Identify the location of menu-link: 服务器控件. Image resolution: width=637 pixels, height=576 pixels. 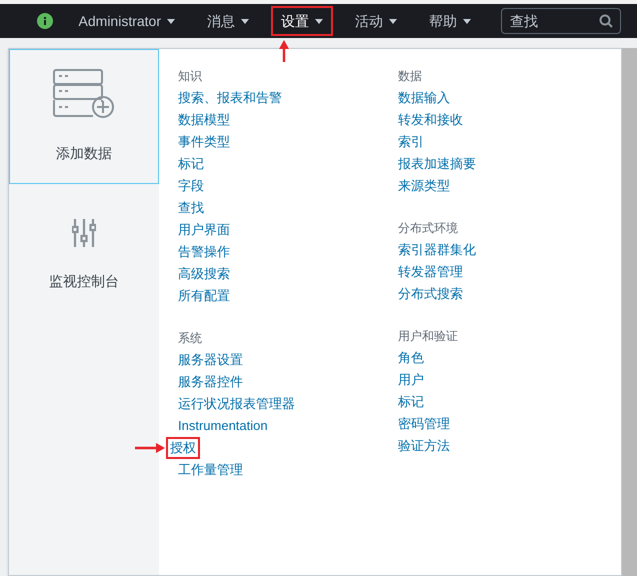
(210, 382).